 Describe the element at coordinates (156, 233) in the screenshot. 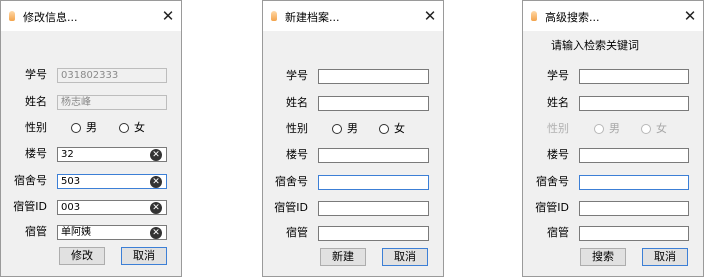

I see `clear-manager-icon: ✕` at that location.